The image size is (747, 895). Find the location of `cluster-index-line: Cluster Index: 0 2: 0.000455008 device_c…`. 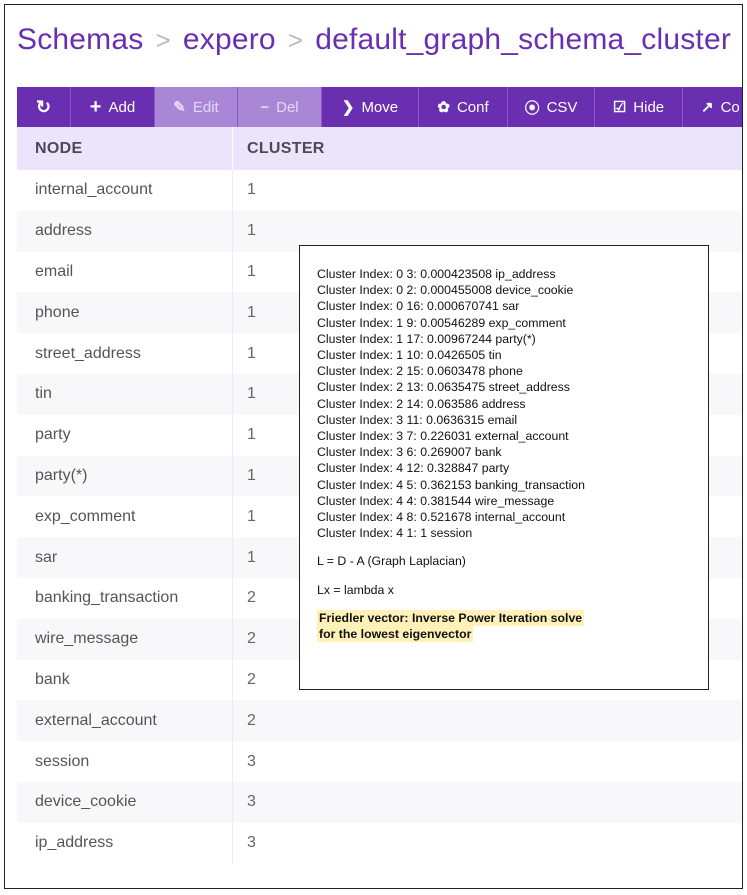

cluster-index-line: Cluster Index: 0 2: 0.000455008 device_c… is located at coordinates (445, 290).